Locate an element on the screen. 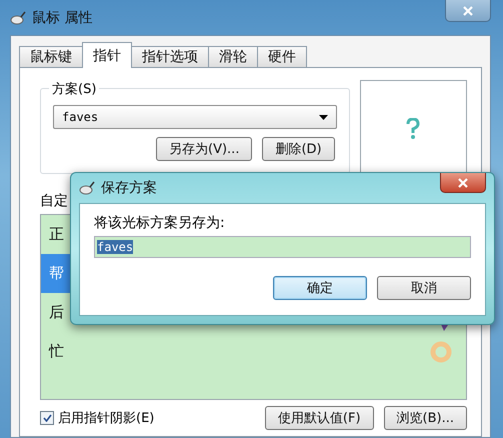  dialog-button: 确定 is located at coordinates (320, 288).